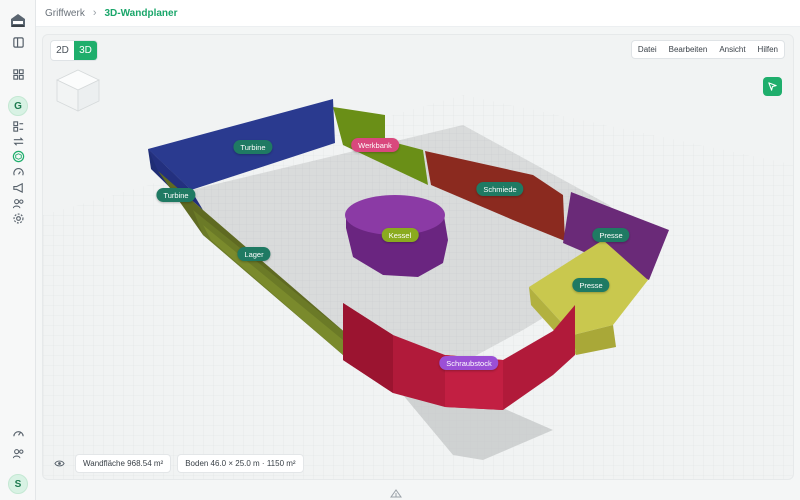  I want to click on dashboard-icon, so click(18, 74).